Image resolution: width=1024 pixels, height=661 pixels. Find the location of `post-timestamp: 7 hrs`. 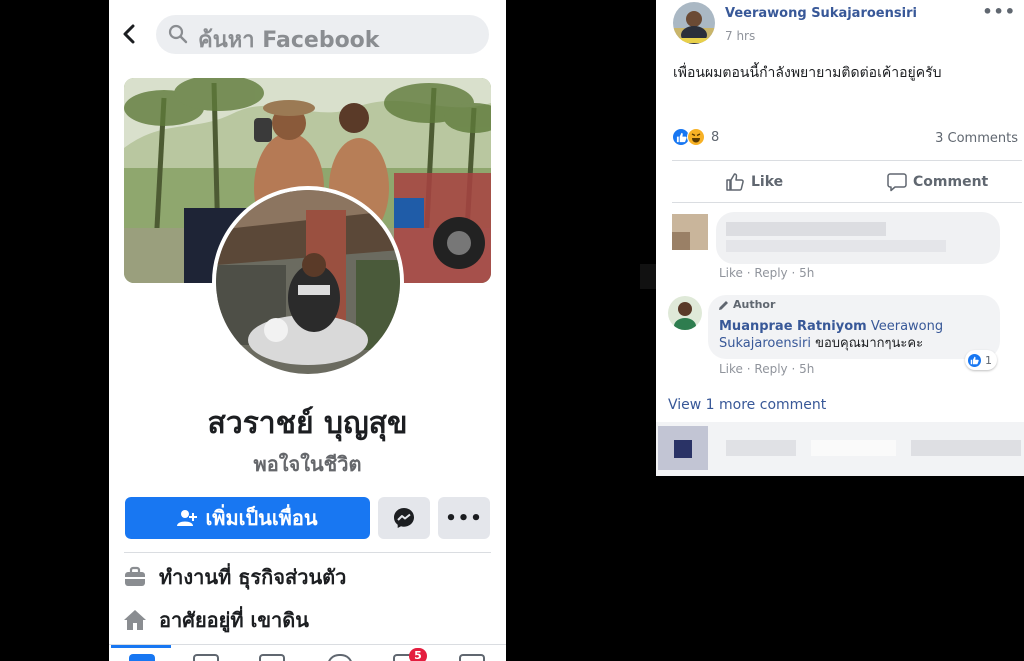

post-timestamp: 7 hrs is located at coordinates (740, 36).